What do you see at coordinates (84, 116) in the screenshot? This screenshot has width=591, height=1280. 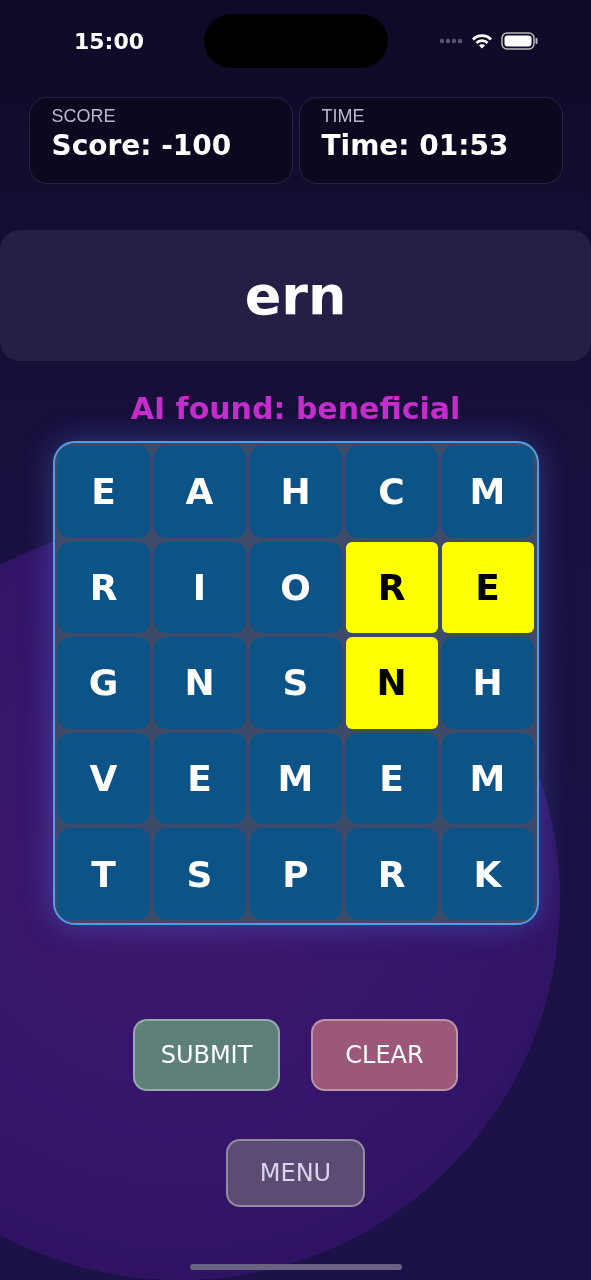 I see `stat-label: SCORE` at bounding box center [84, 116].